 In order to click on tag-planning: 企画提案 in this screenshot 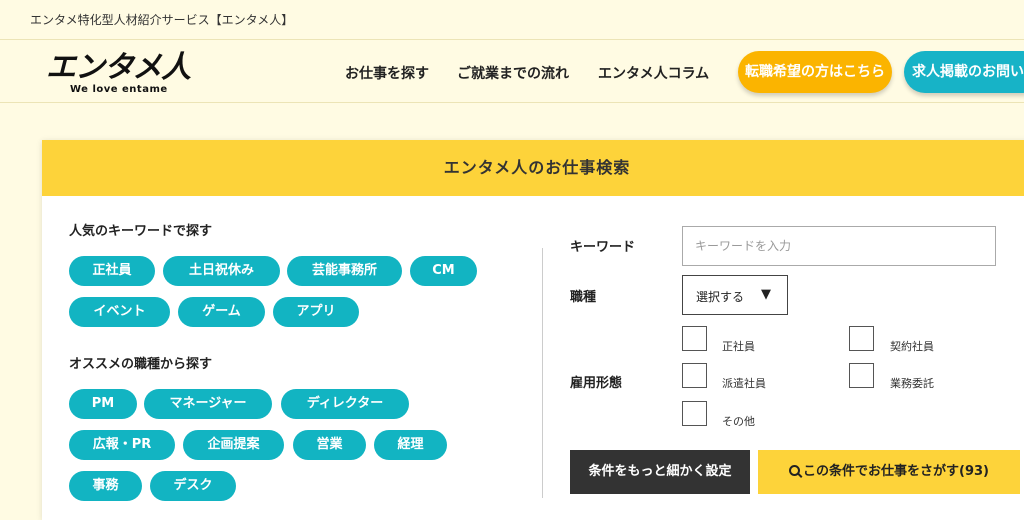, I will do `click(233, 445)`.